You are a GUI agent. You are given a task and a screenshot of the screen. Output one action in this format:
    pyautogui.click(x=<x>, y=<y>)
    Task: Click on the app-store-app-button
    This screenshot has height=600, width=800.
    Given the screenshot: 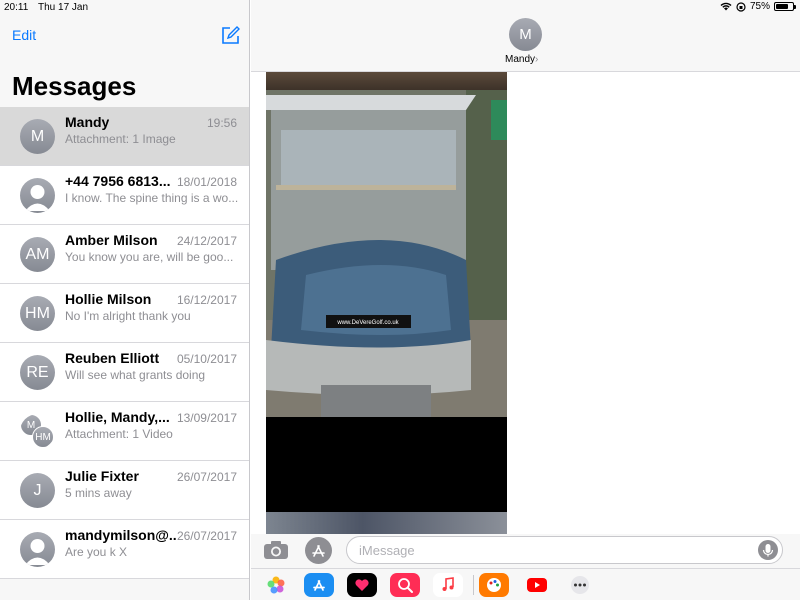 What is the action you would take?
    pyautogui.click(x=319, y=585)
    